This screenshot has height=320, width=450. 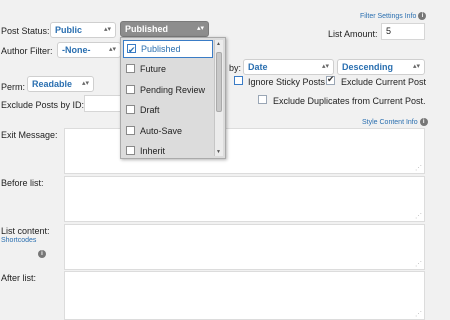 What do you see at coordinates (287, 82) in the screenshot?
I see `ignore-sticky-label: Ignore Sticky Posts` at bounding box center [287, 82].